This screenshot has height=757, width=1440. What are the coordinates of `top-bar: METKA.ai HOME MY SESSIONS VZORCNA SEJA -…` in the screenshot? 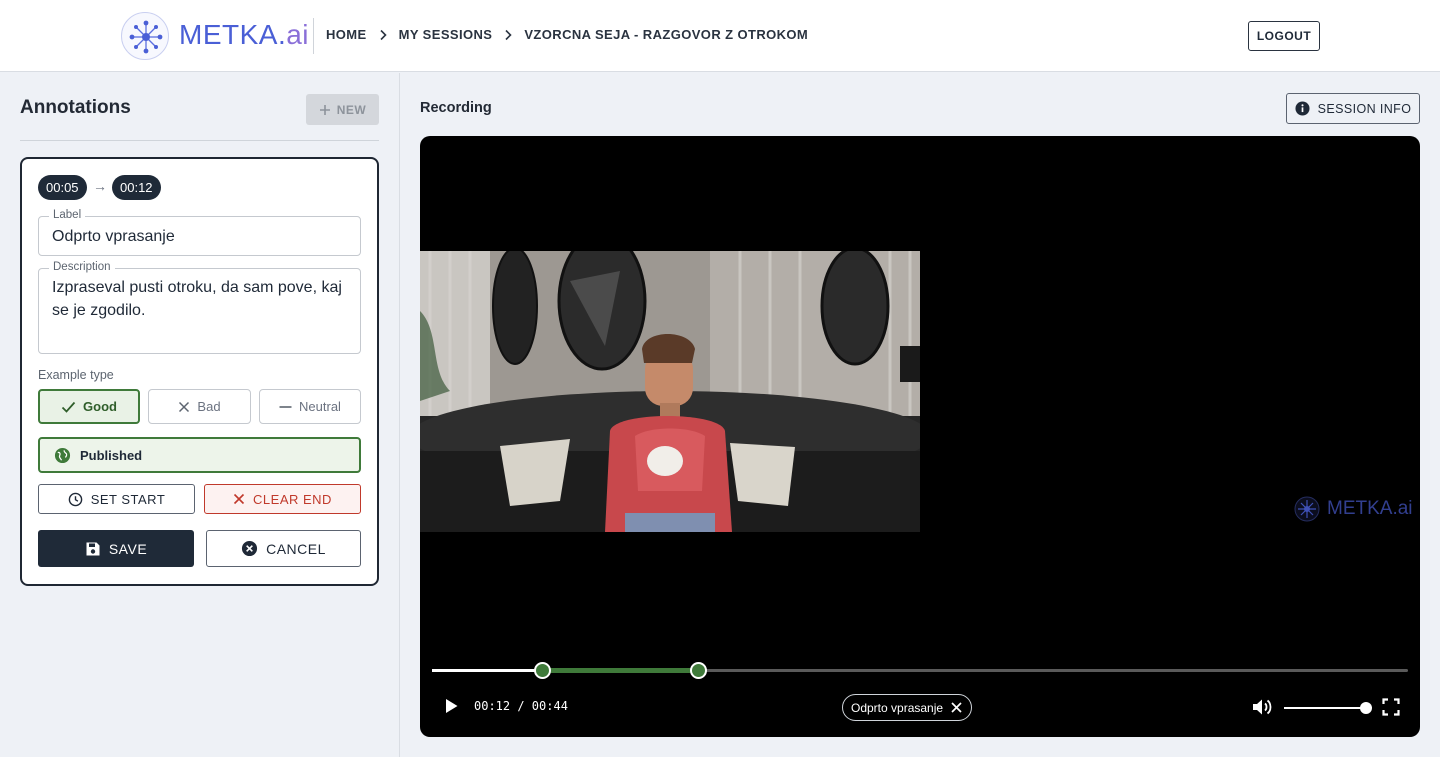 It's located at (720, 36).